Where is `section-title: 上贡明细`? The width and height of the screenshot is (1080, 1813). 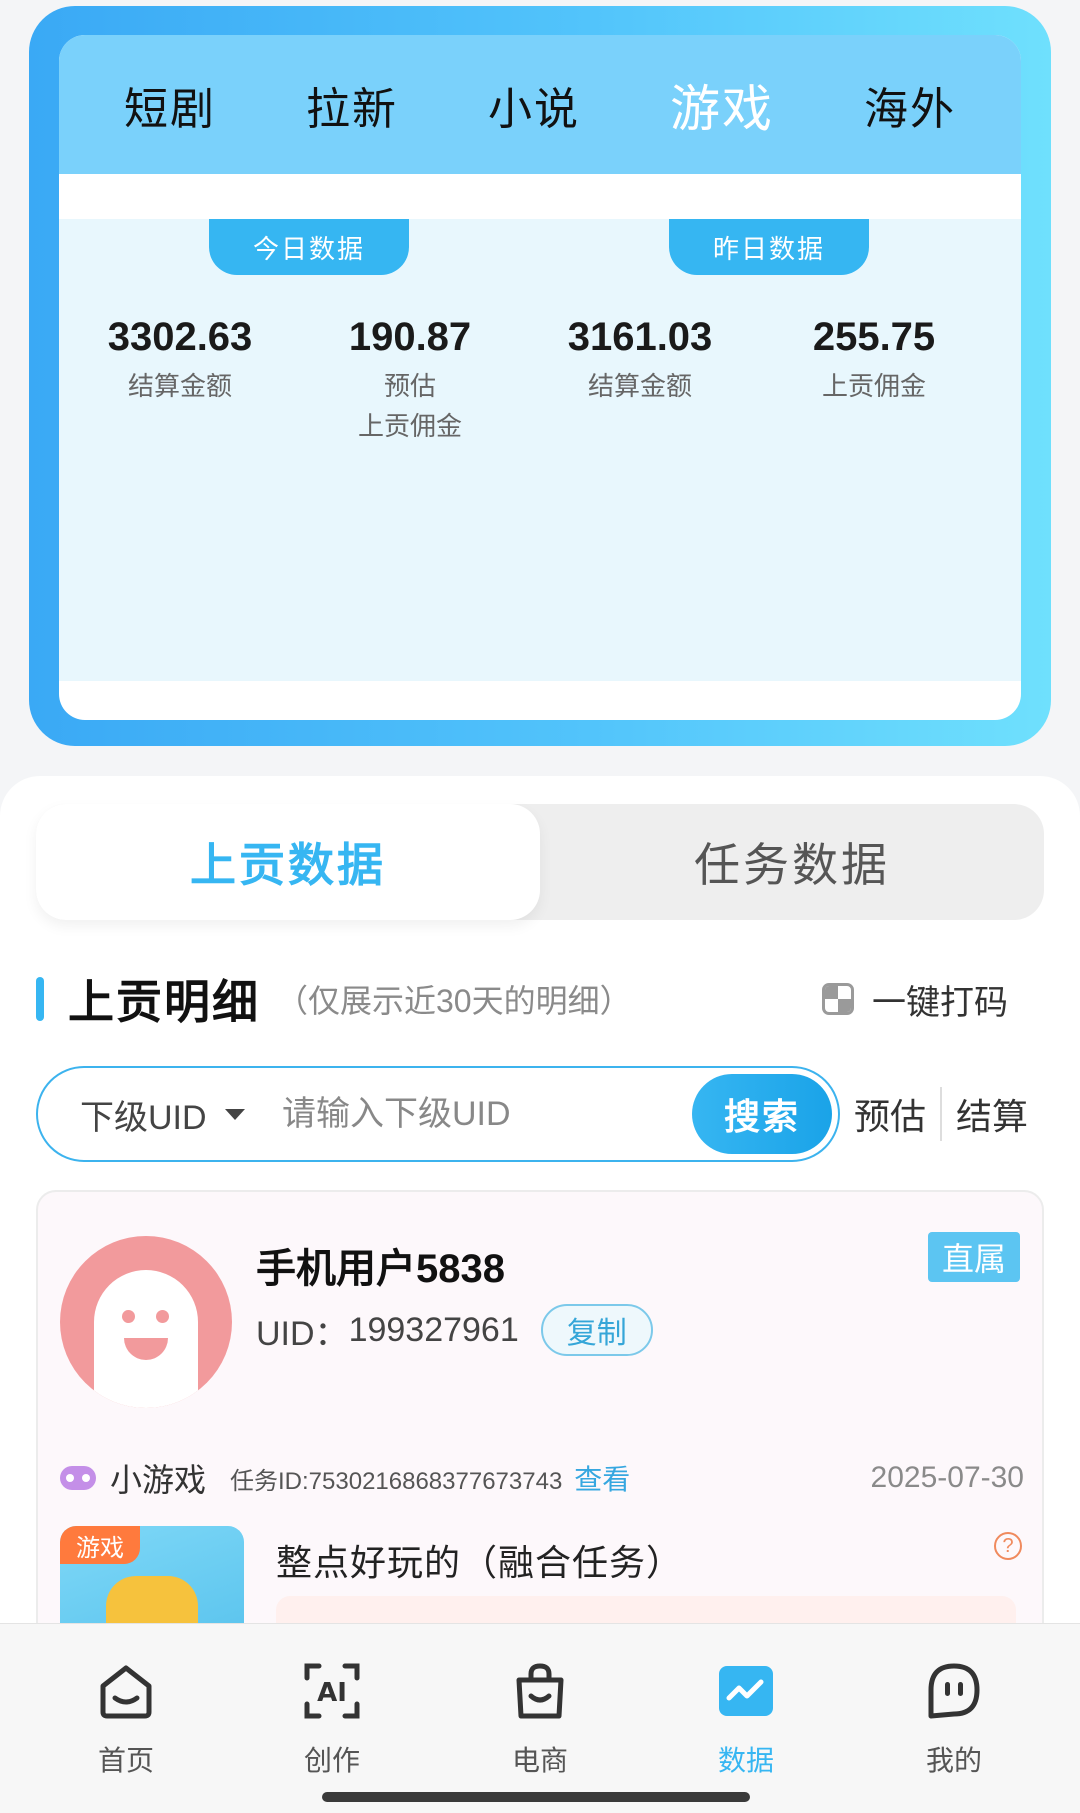 section-title: 上贡明细 is located at coordinates (164, 1002).